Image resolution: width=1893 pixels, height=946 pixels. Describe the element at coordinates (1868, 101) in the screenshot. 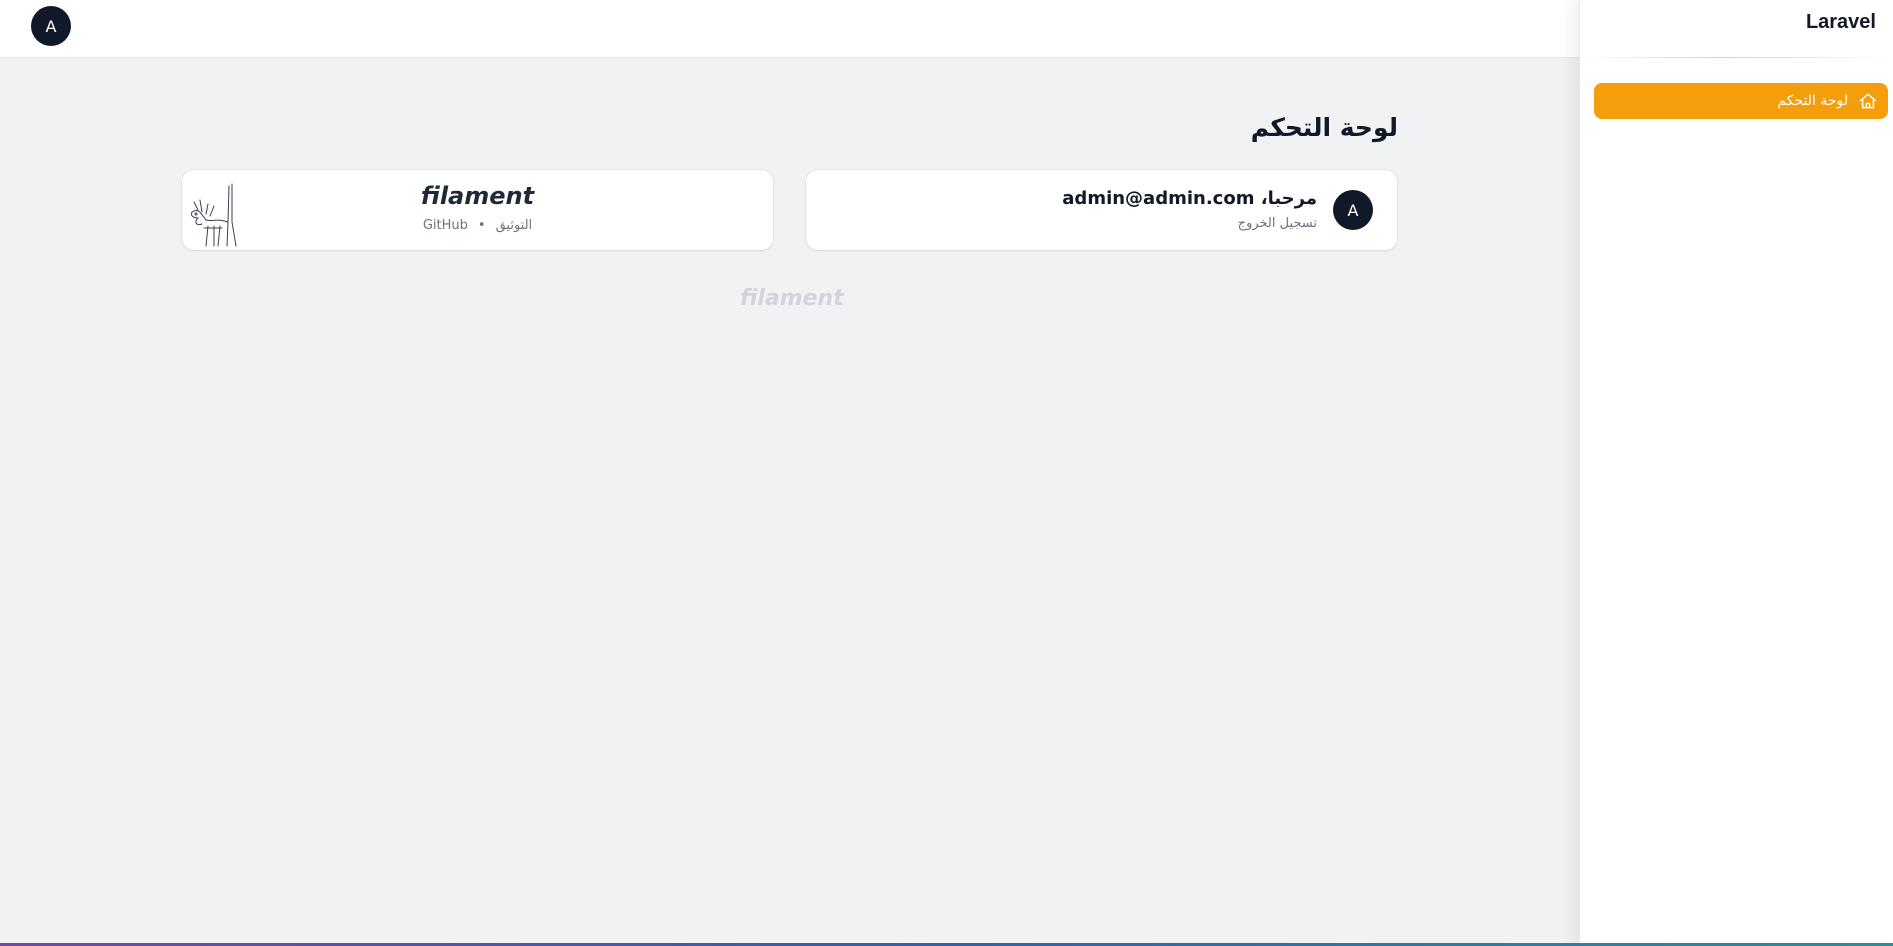

I see `home-icon` at that location.